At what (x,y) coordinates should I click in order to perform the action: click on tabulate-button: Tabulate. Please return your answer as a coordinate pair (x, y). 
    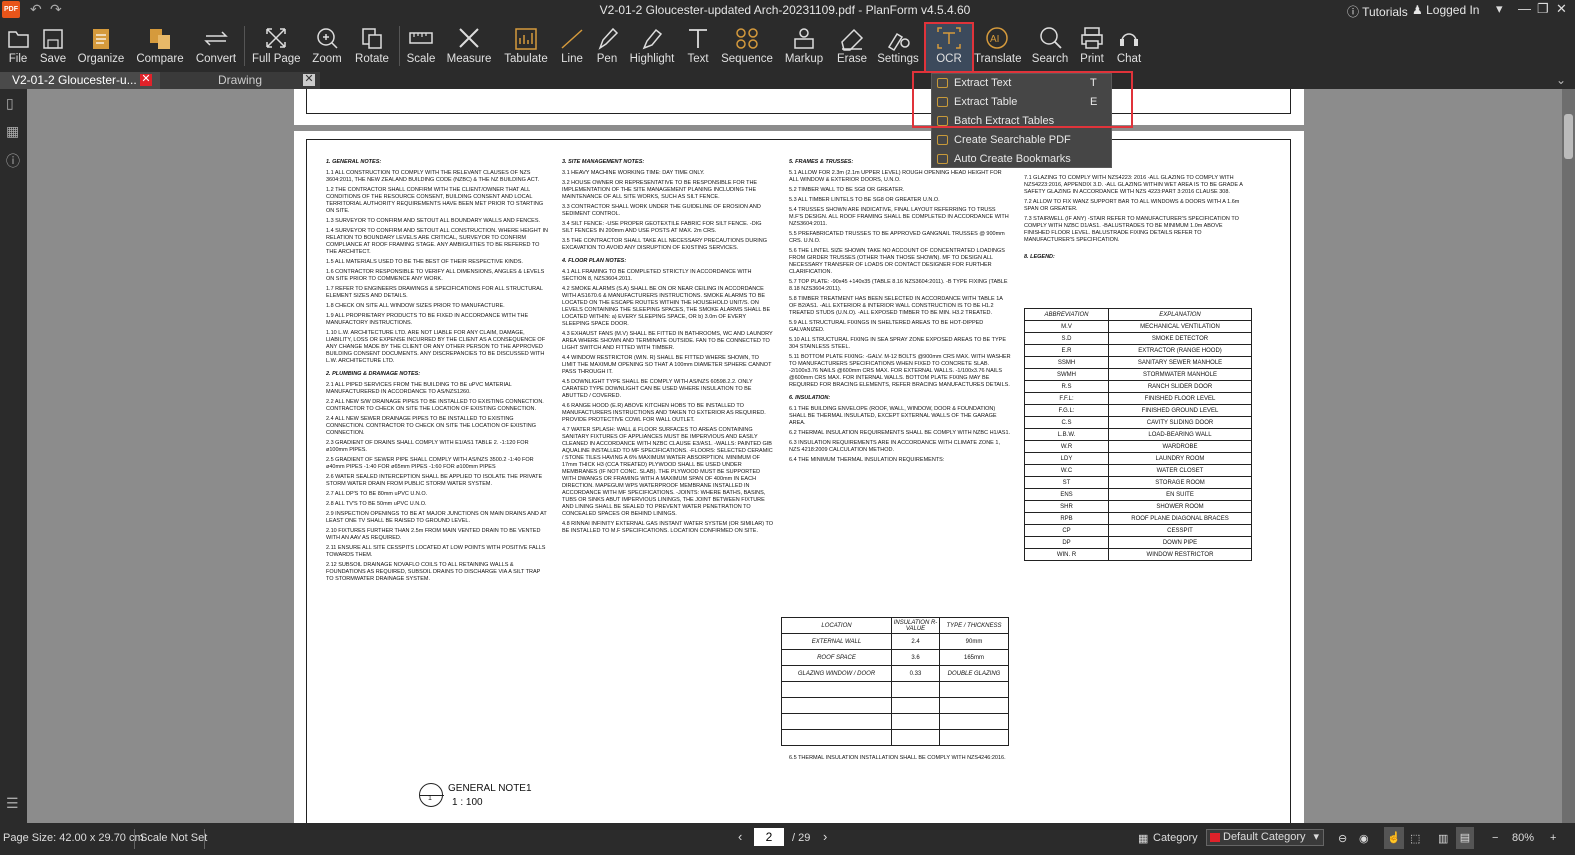
    Looking at the image, I should click on (526, 45).